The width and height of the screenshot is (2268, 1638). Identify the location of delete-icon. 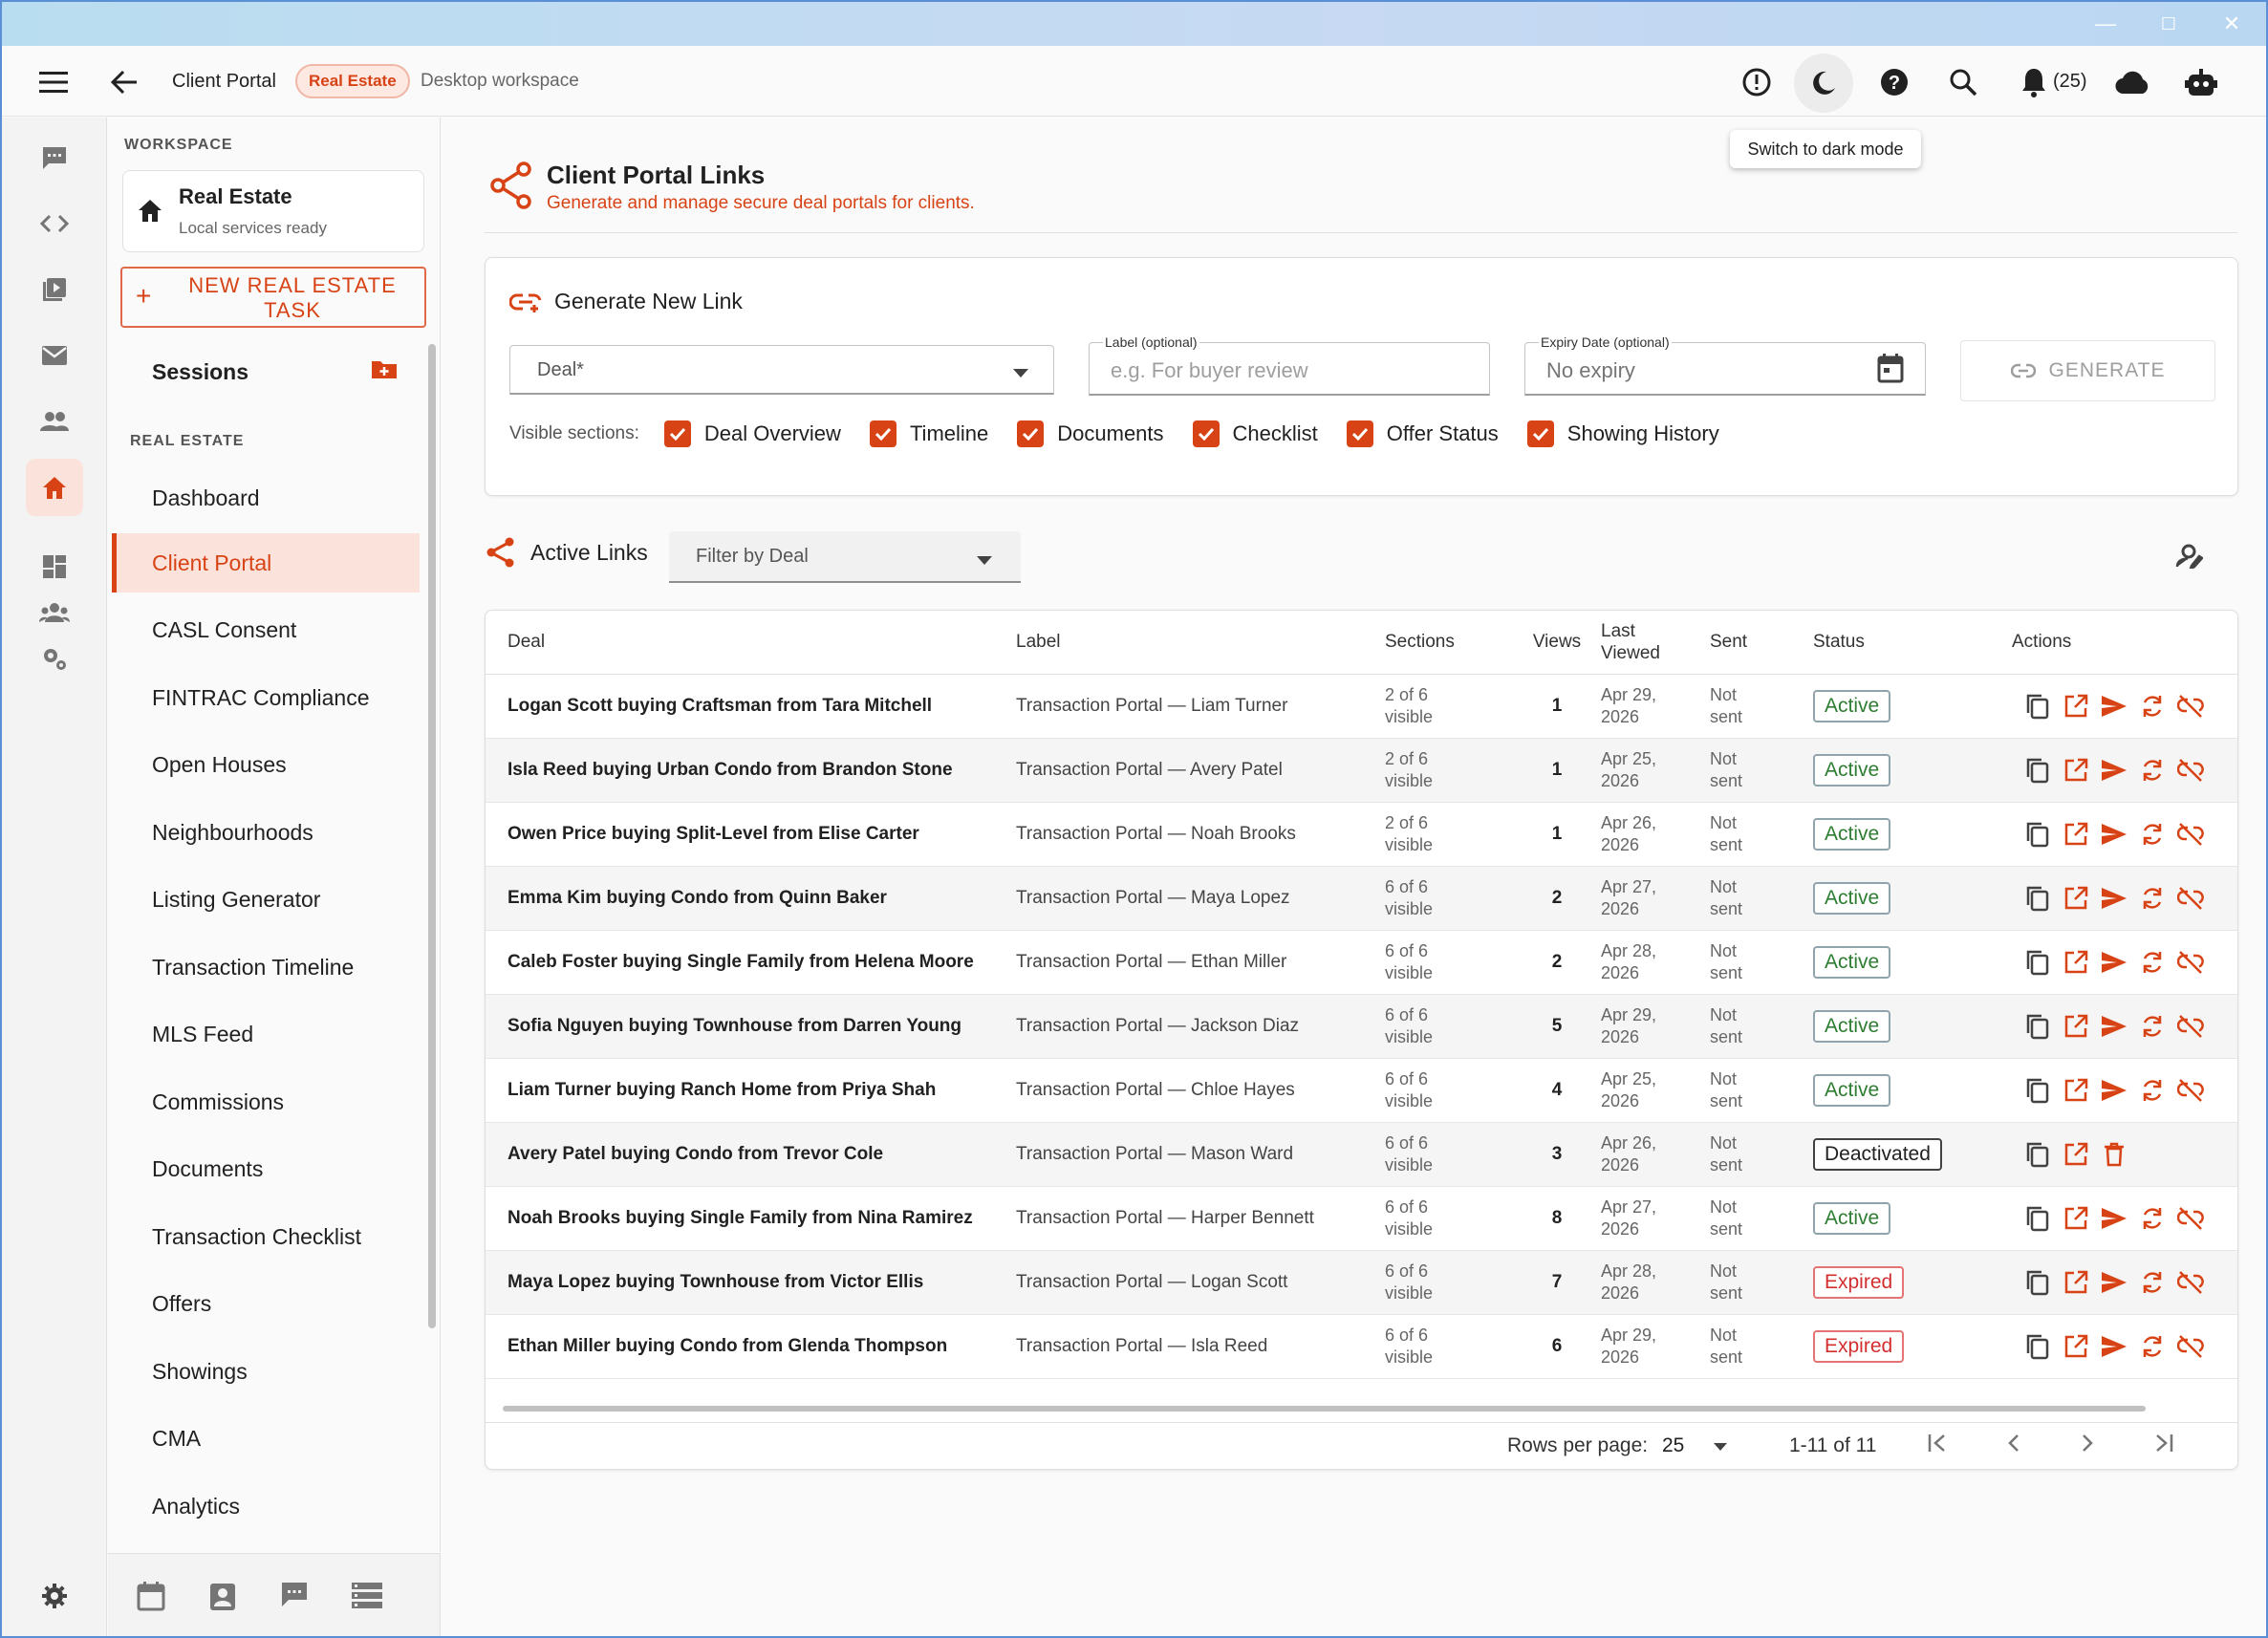
(2114, 1155).